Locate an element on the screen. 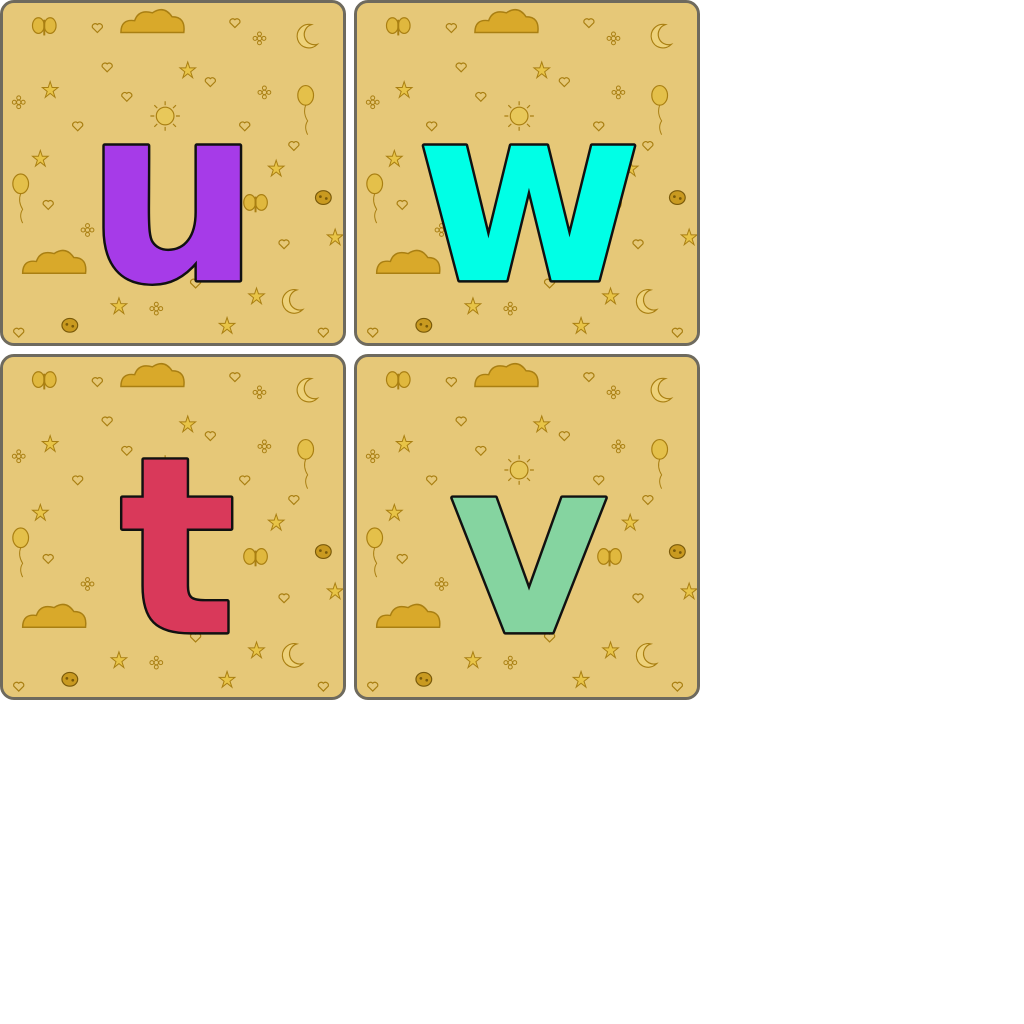 This screenshot has height=1024, width=1024. letter-glyph: u is located at coordinates (173, 195).